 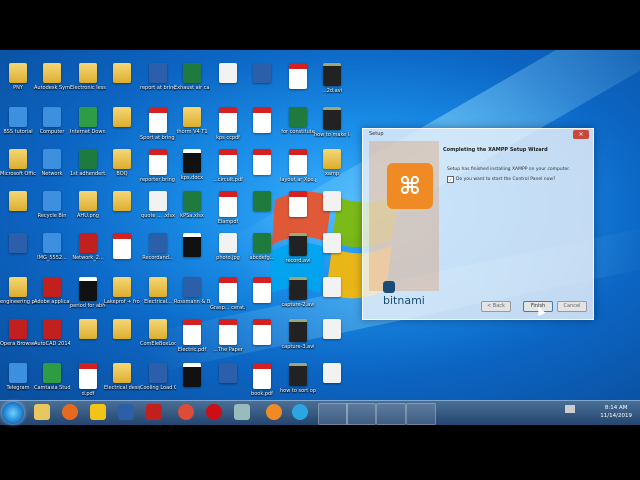 I want to click on desktop-icon: Computer, so click(x=52, y=127).